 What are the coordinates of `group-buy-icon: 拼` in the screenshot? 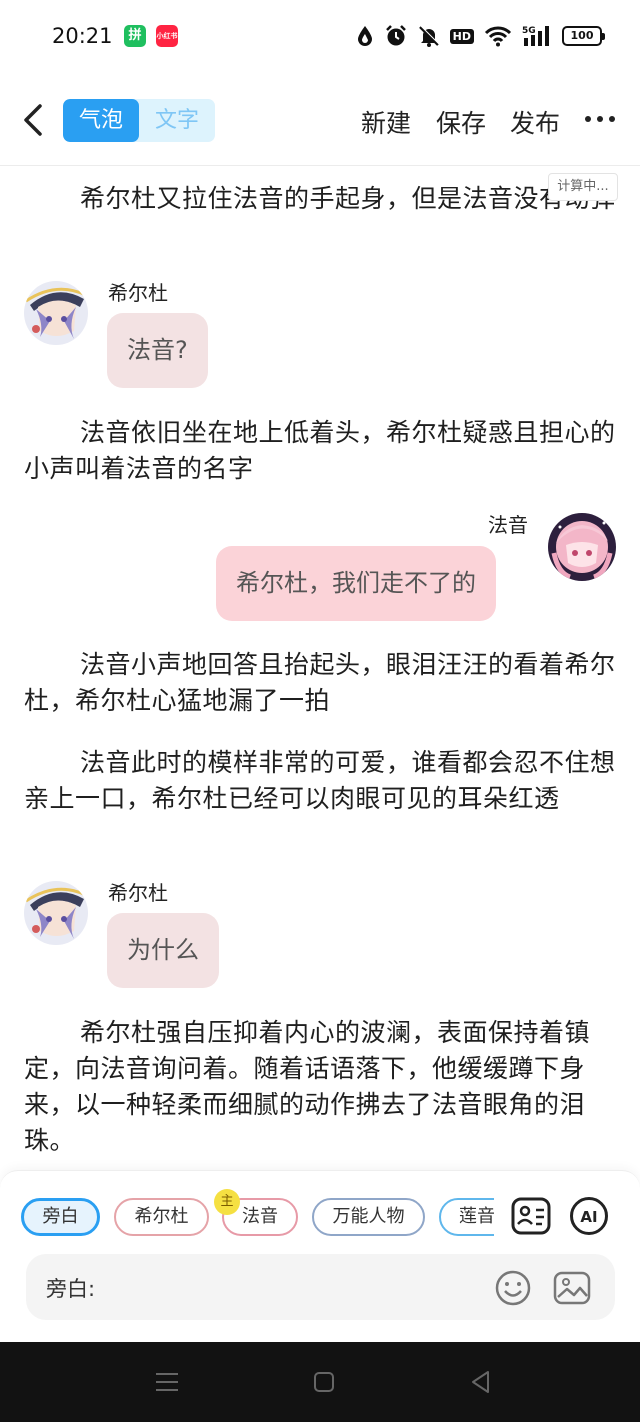 It's located at (135, 36).